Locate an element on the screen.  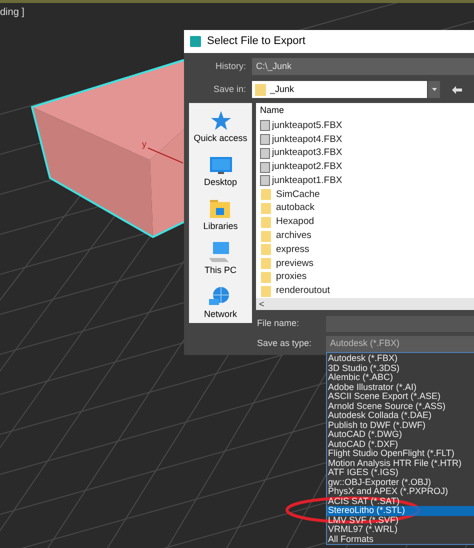
place-link: Quick access is located at coordinates (221, 138).